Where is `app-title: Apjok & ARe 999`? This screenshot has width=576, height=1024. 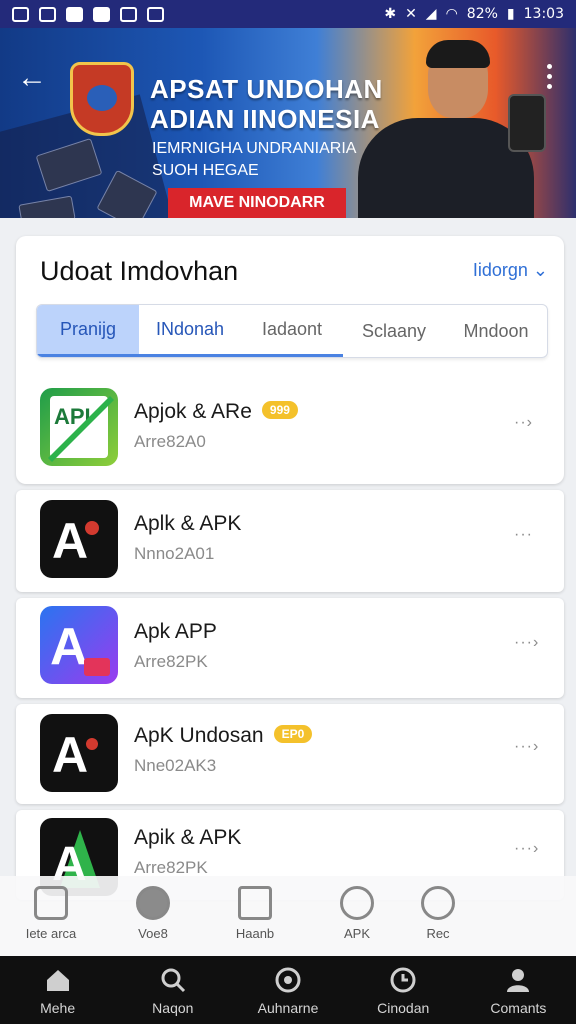
app-title: Apjok & ARe 999 is located at coordinates (216, 412).